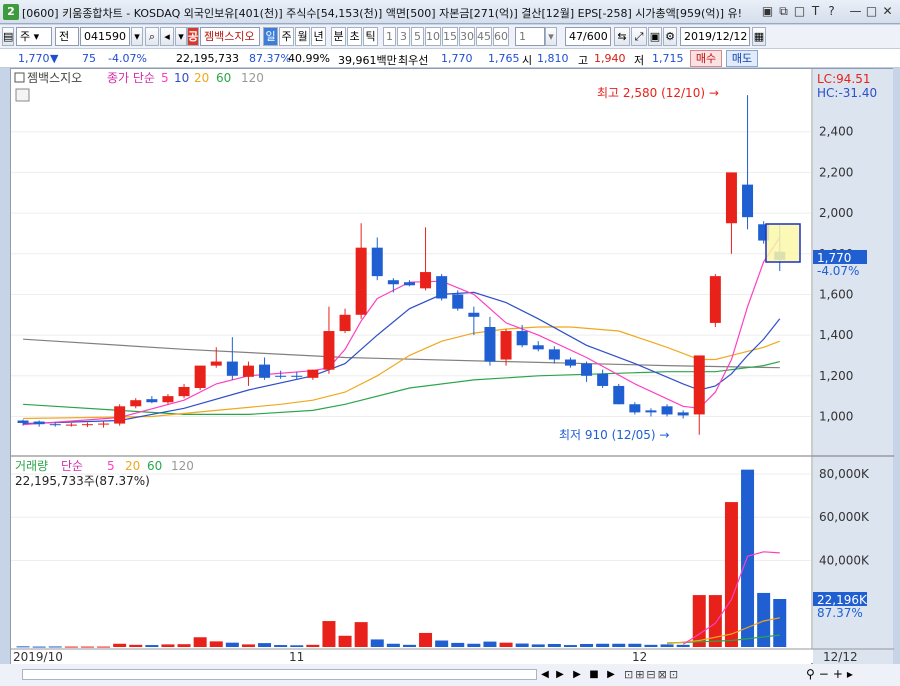 This screenshot has height=686, width=900. I want to click on interval-1: 1, so click(389, 36).